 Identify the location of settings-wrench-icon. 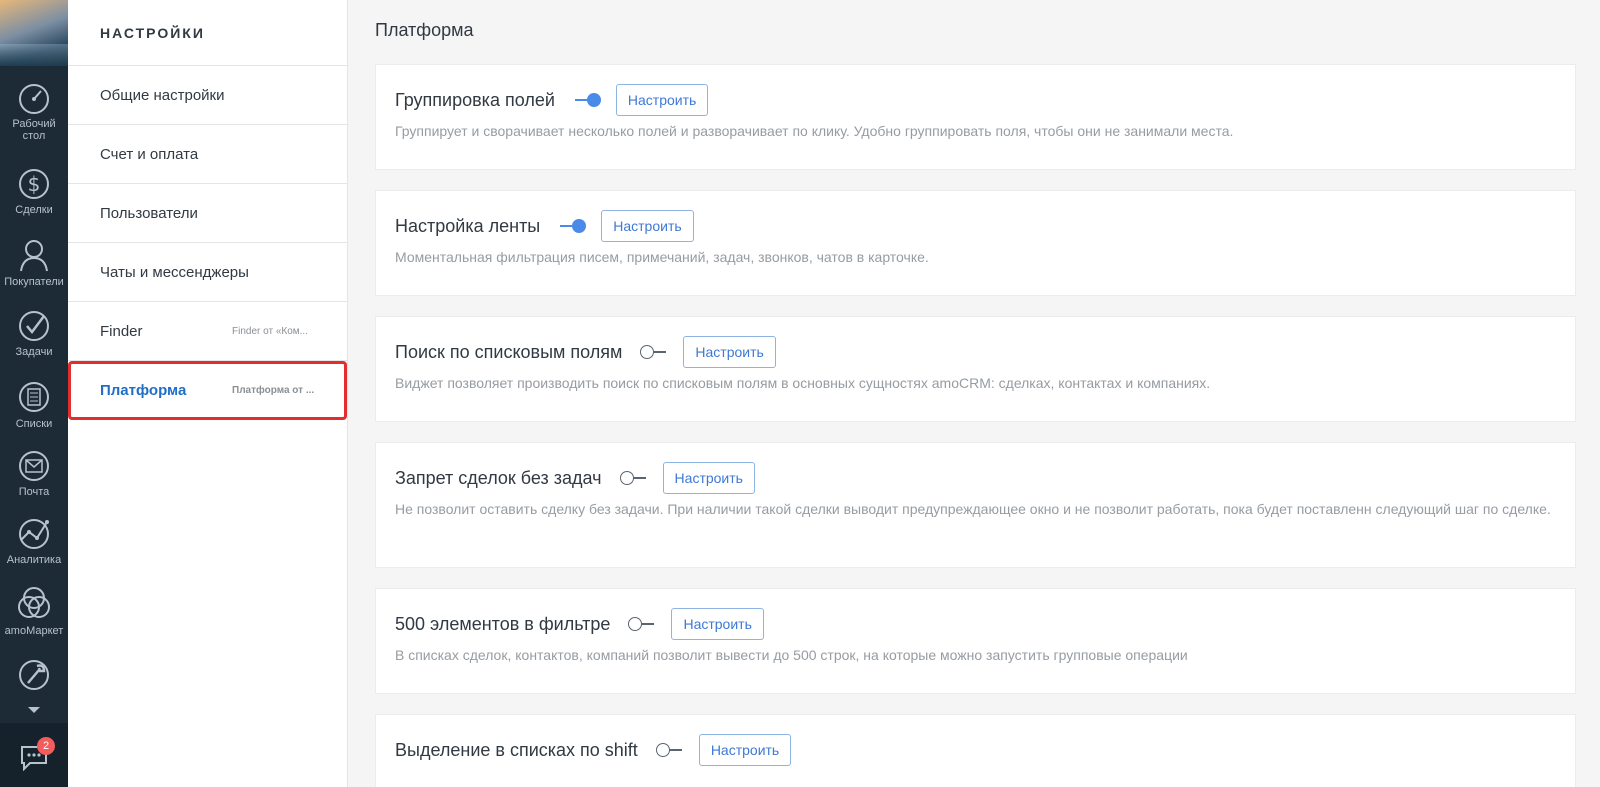
(34, 675).